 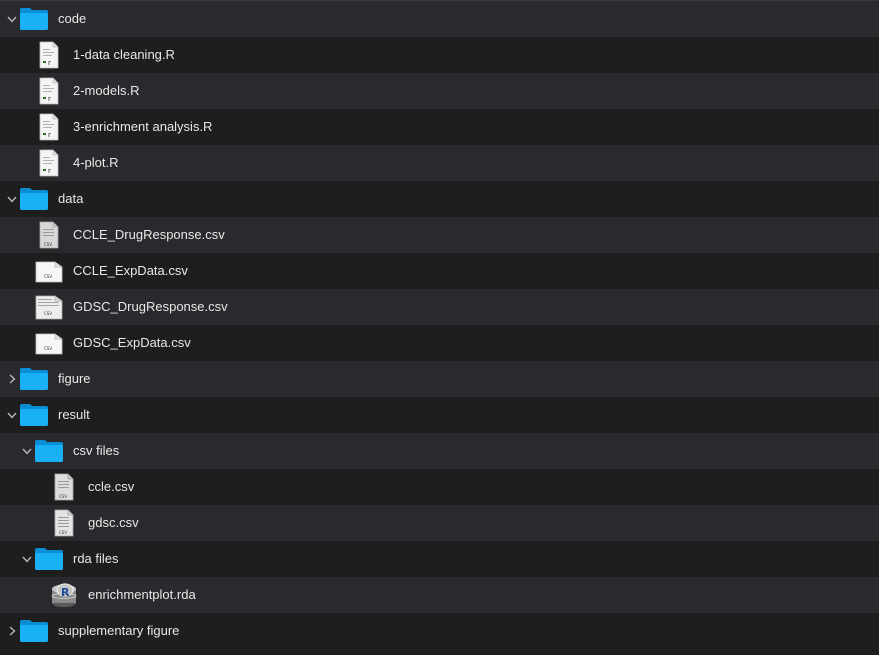 What do you see at coordinates (72, 18) in the screenshot?
I see `folder-label: code` at bounding box center [72, 18].